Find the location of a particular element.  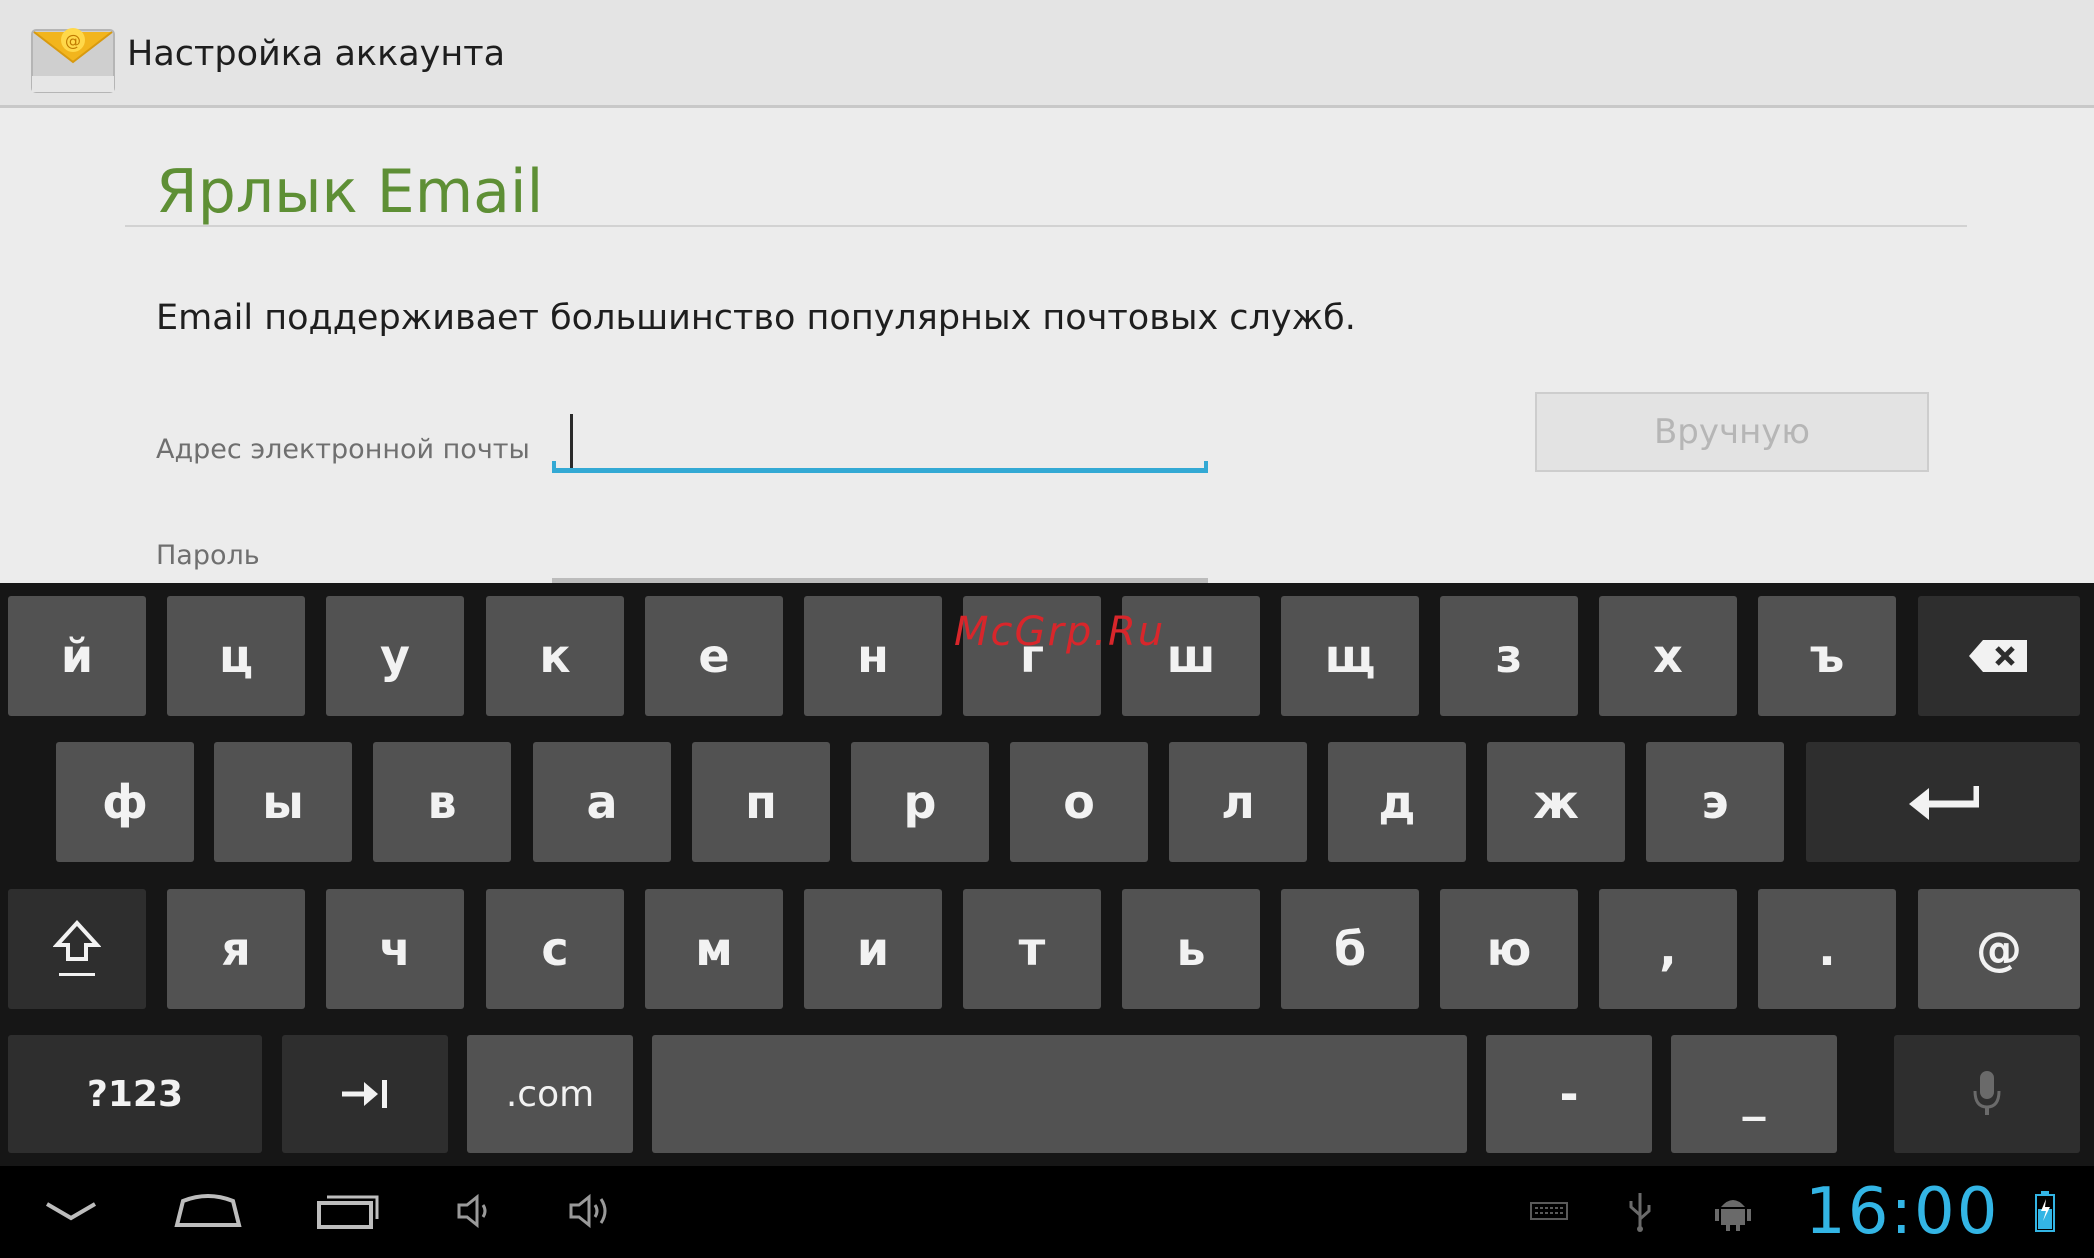

key-label: о is located at coordinates (1079, 802).